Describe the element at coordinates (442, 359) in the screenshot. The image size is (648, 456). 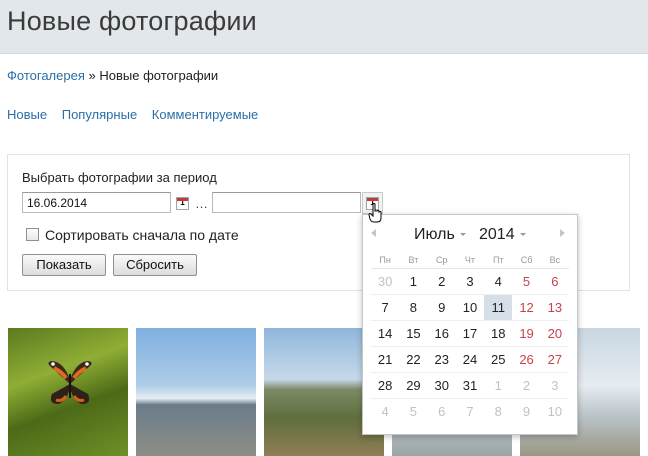
I see `calendar-day: 23` at that location.